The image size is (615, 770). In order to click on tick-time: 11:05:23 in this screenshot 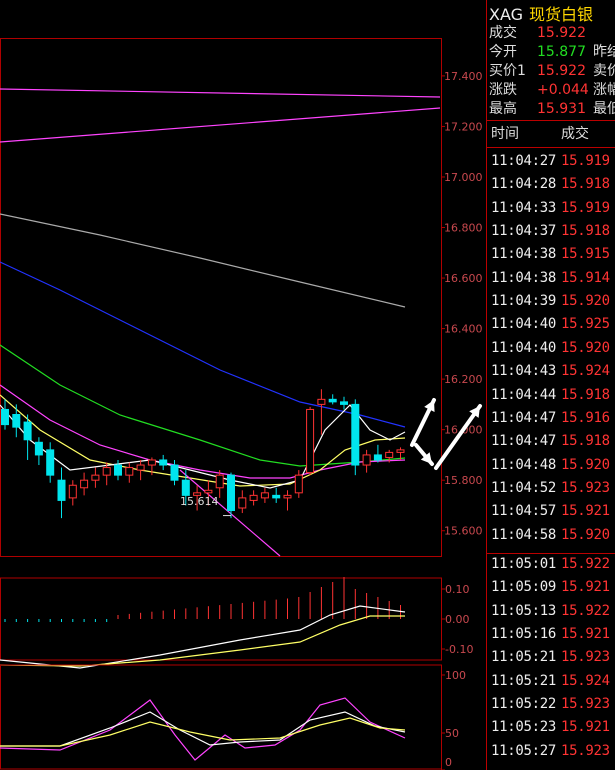, I will do `click(524, 727)`.